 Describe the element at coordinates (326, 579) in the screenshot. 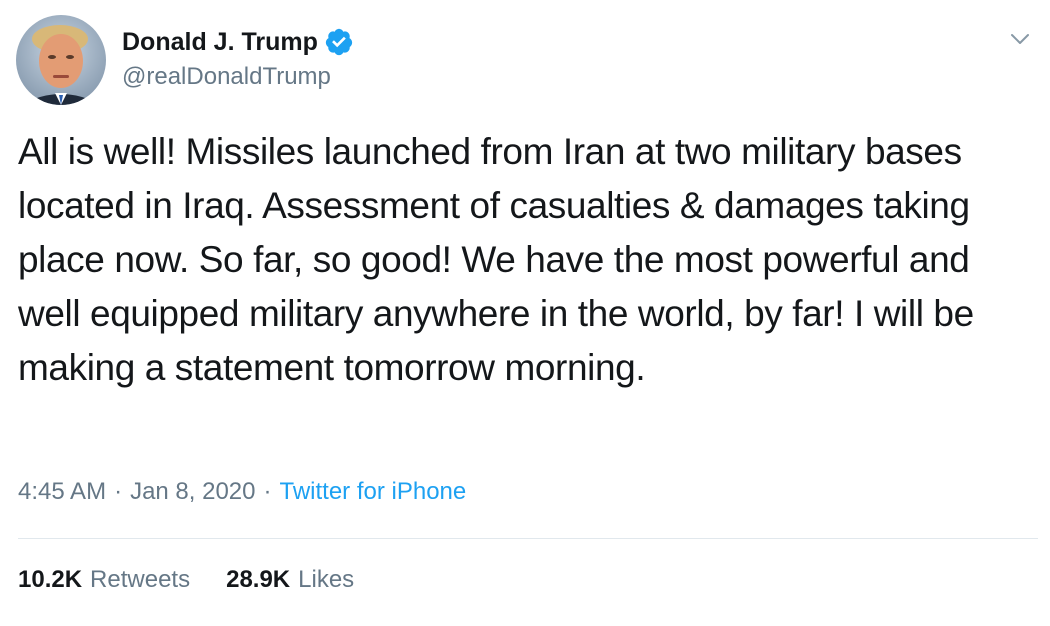

I see `likes-label: Likes` at that location.